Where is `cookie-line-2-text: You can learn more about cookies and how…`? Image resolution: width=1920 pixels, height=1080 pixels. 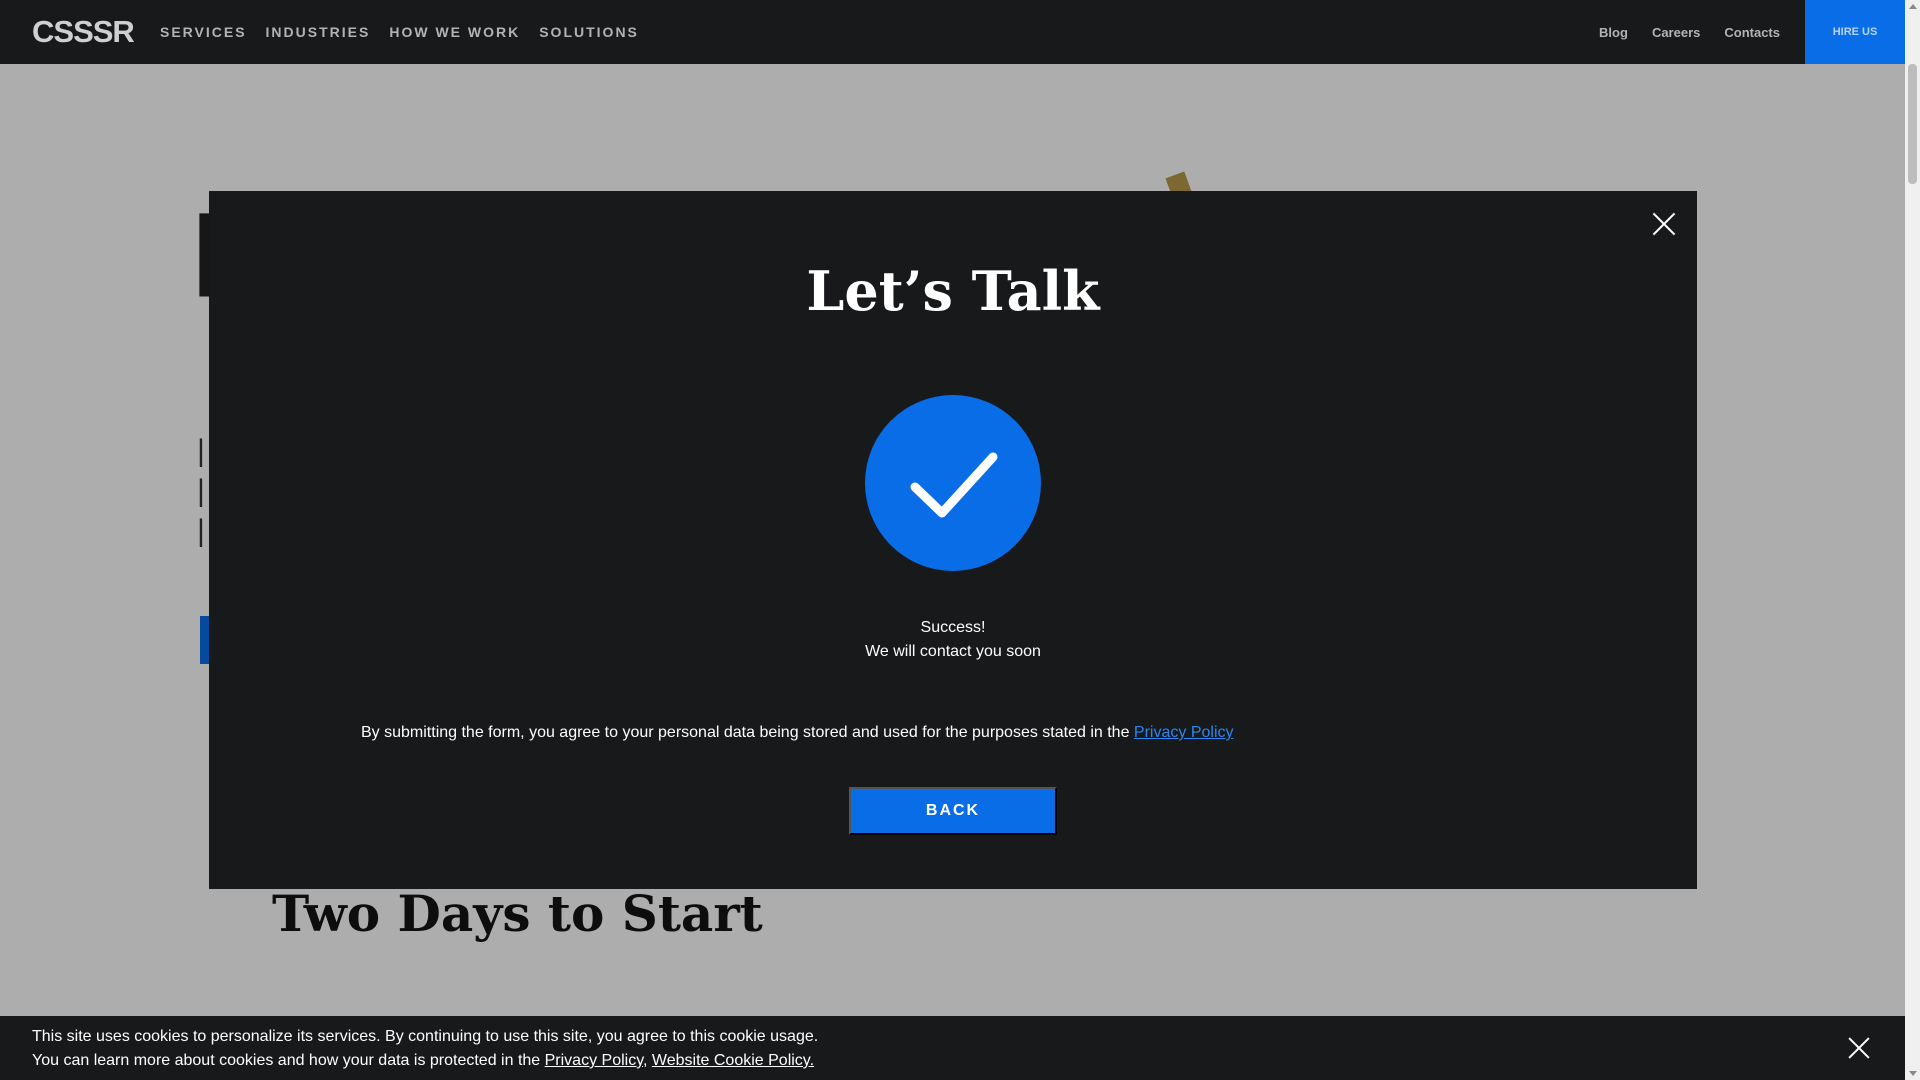
cookie-line-2-text: You can learn more about cookies and how… is located at coordinates (288, 1060).